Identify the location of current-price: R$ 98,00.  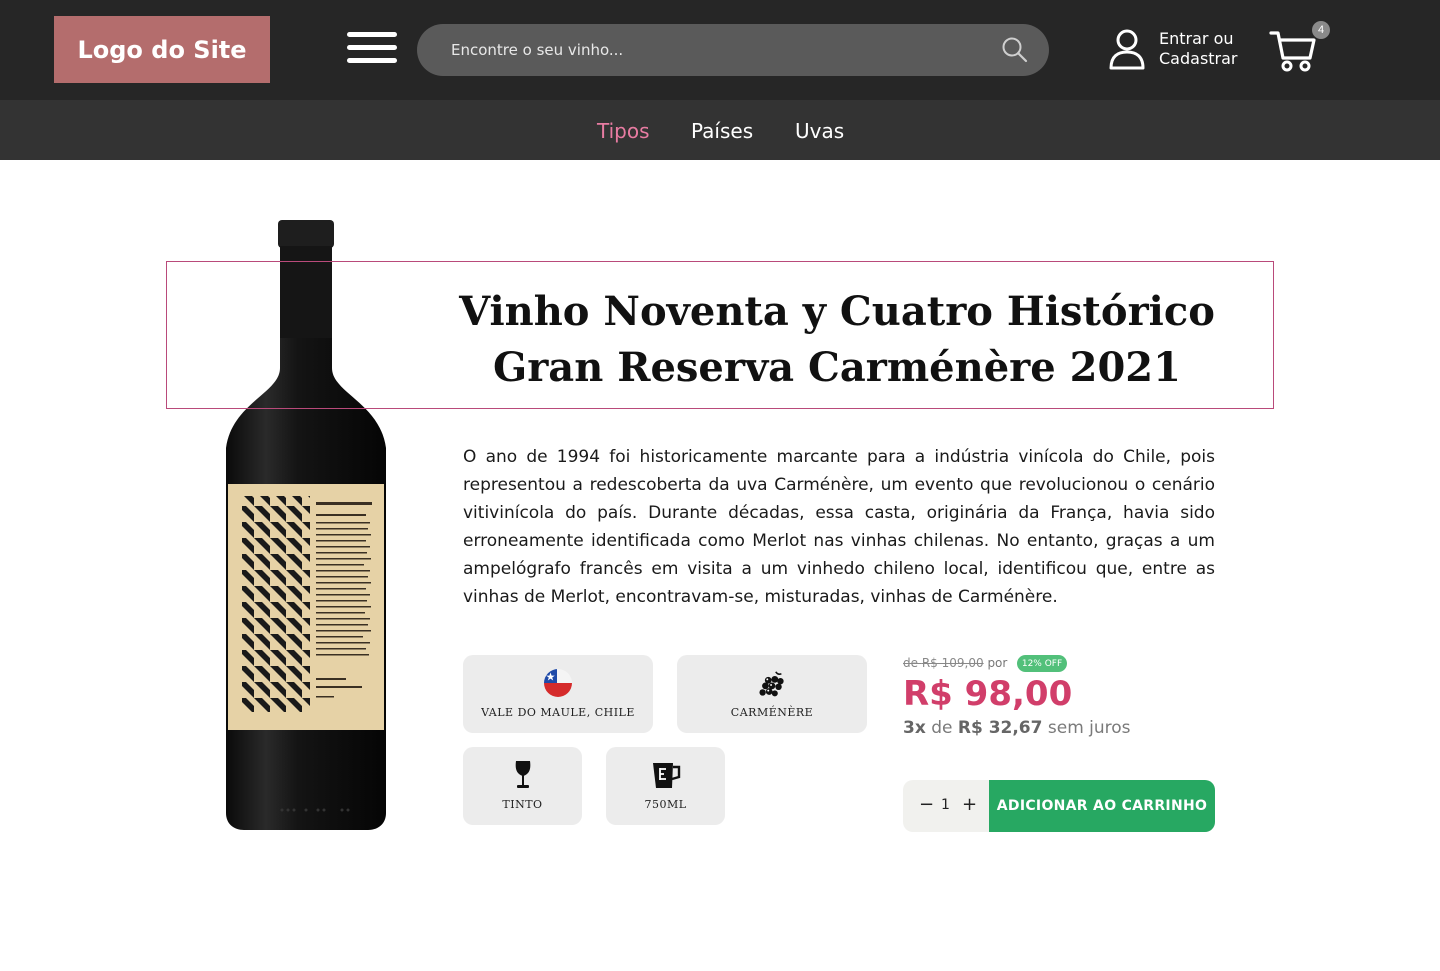
(988, 694).